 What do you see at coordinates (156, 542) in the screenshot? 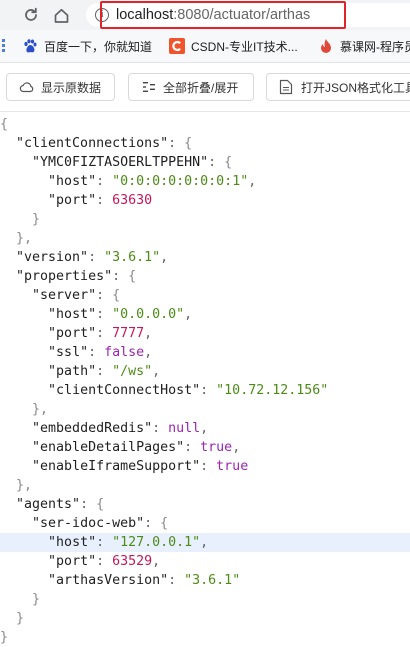
I see `json-value: "127.0.0.1"` at bounding box center [156, 542].